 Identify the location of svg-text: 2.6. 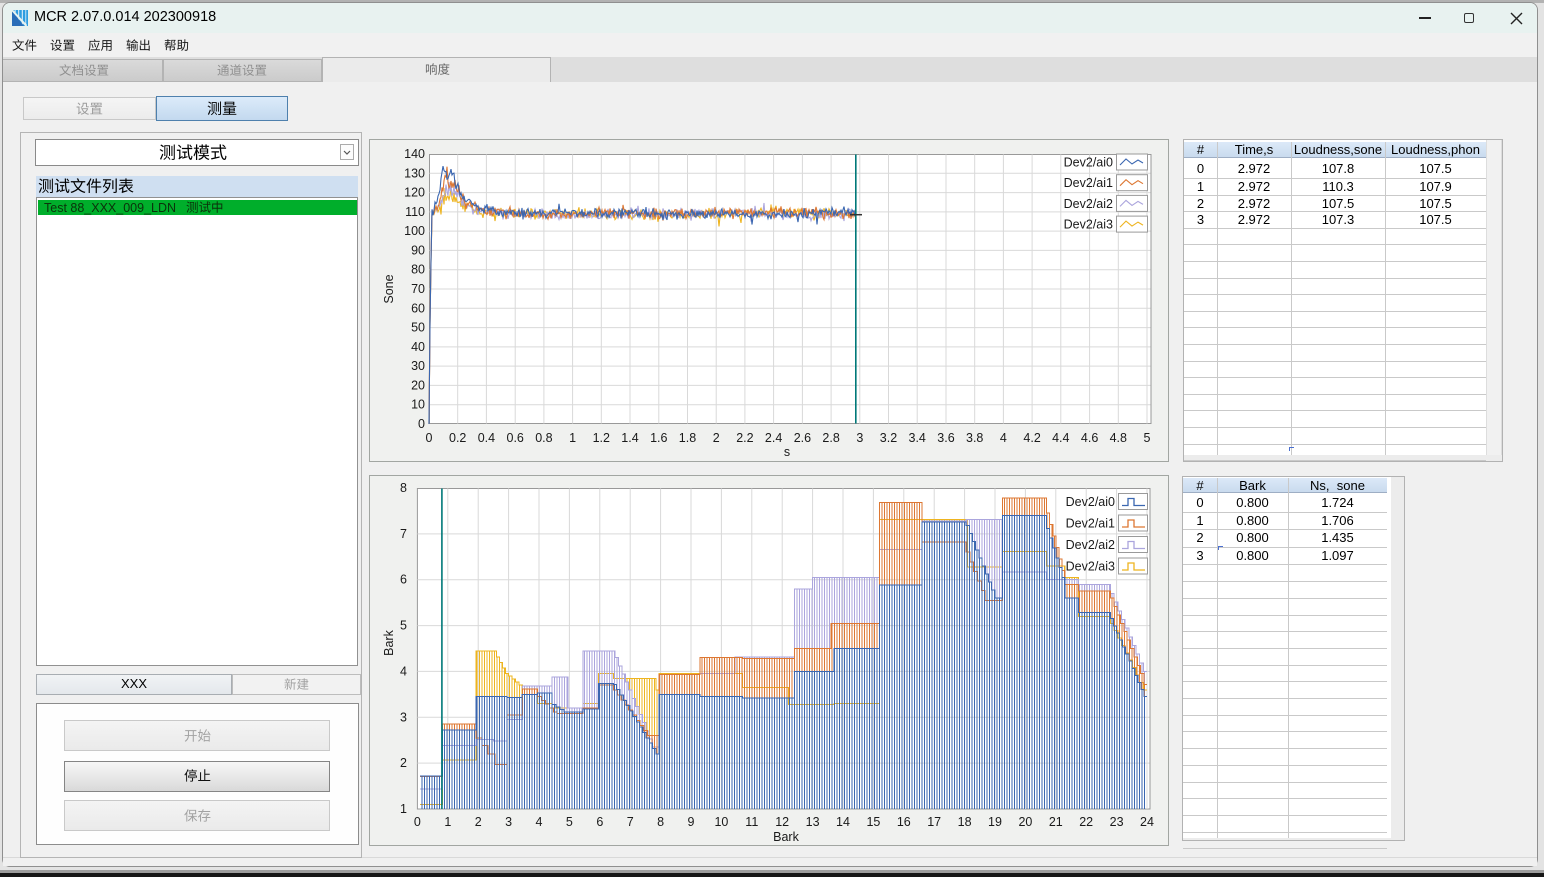
(802, 438).